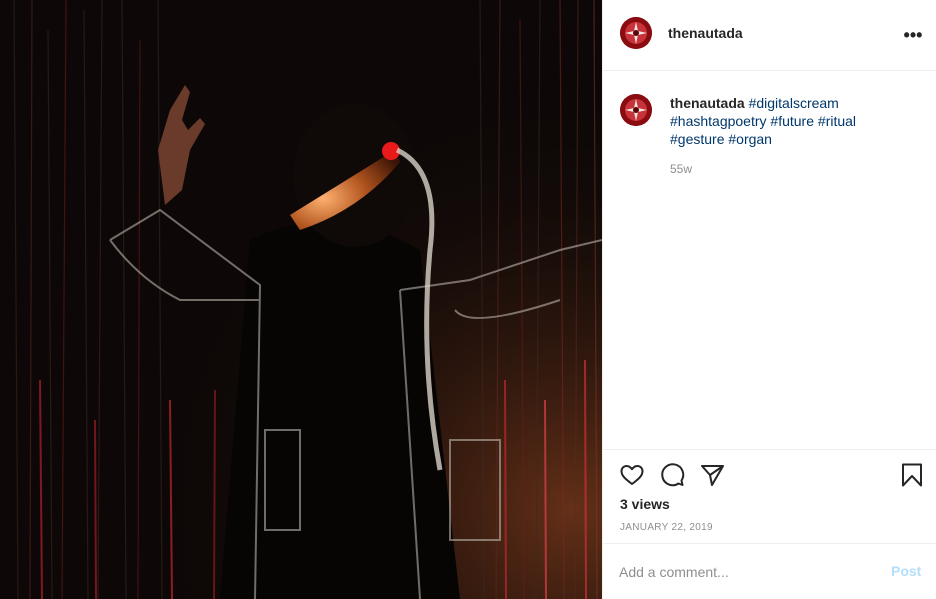 The width and height of the screenshot is (936, 599). I want to click on hashtag-link: #gesture, so click(697, 139).